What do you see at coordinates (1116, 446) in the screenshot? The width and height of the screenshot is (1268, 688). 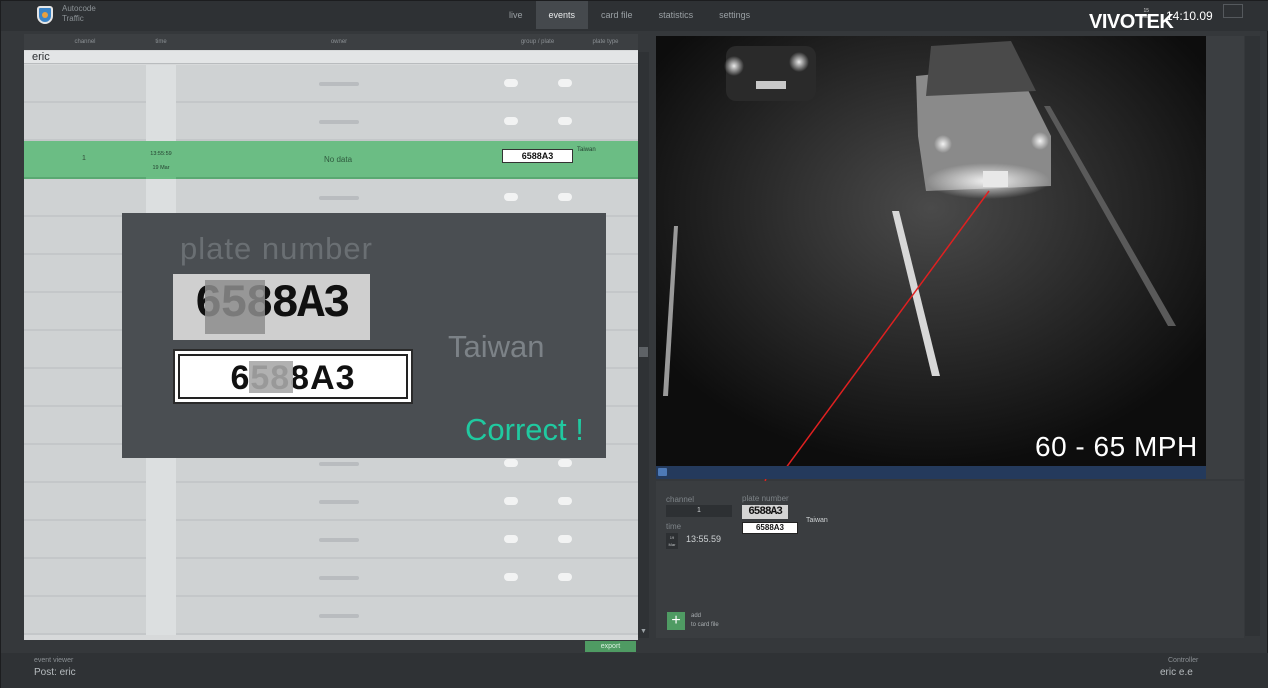 I see `speed-overlay: 60 - 65 MPH` at bounding box center [1116, 446].